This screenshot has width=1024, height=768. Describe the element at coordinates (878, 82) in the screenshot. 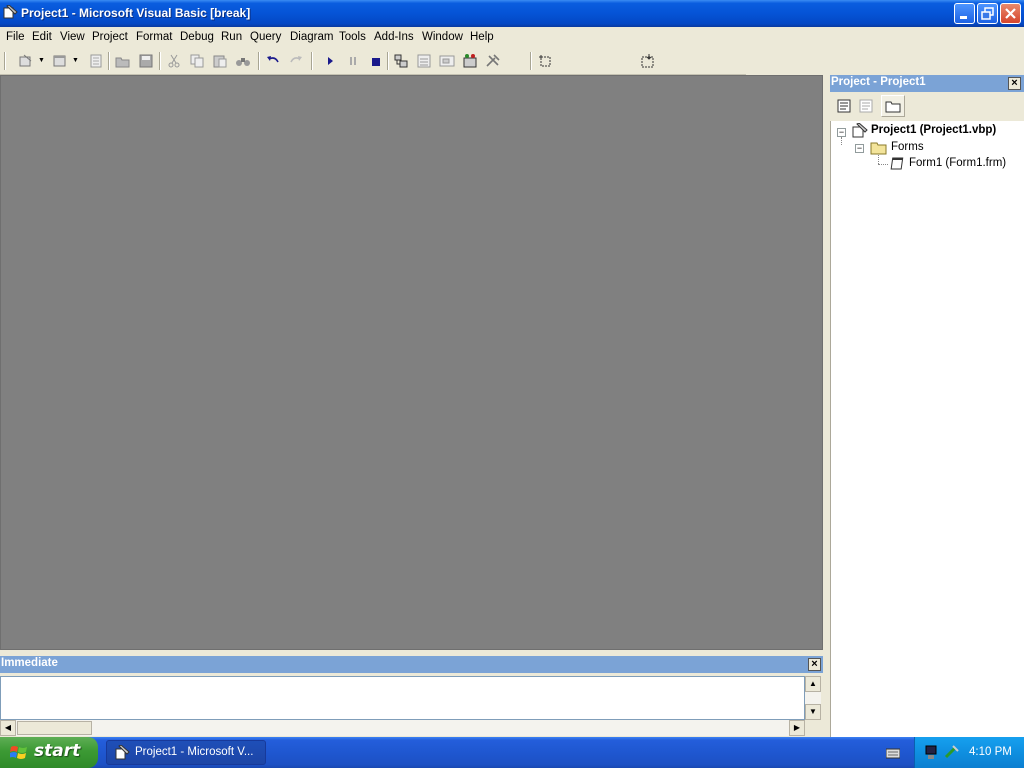

I see `project-window-title: Project - Project1` at that location.